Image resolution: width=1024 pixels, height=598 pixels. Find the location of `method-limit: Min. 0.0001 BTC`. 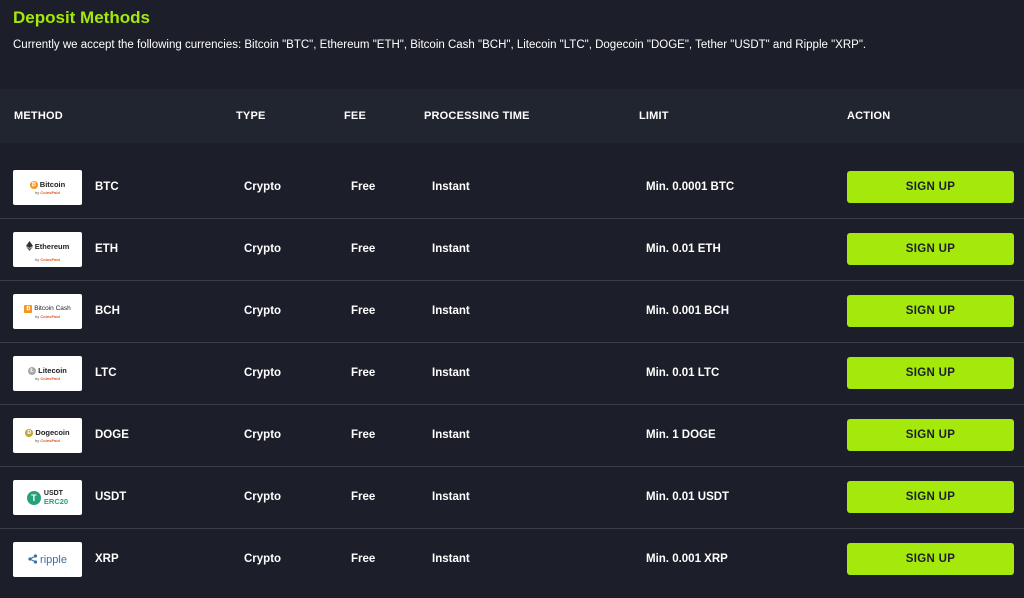

method-limit: Min. 0.0001 BTC is located at coordinates (690, 187).